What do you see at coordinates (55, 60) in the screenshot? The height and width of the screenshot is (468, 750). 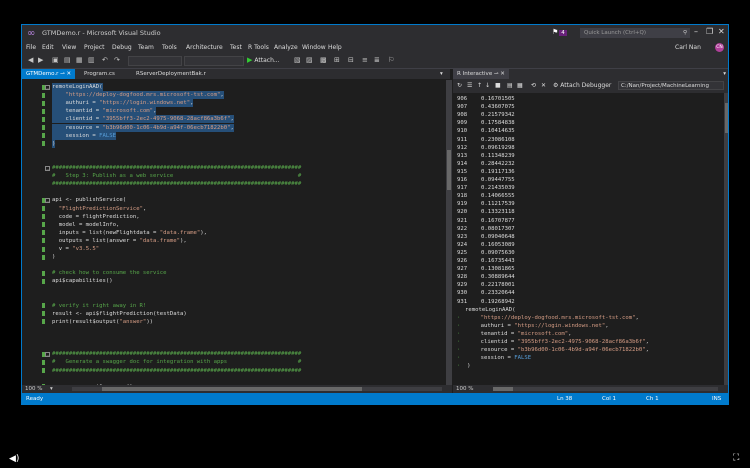 I see `new-project-icon: ▣` at bounding box center [55, 60].